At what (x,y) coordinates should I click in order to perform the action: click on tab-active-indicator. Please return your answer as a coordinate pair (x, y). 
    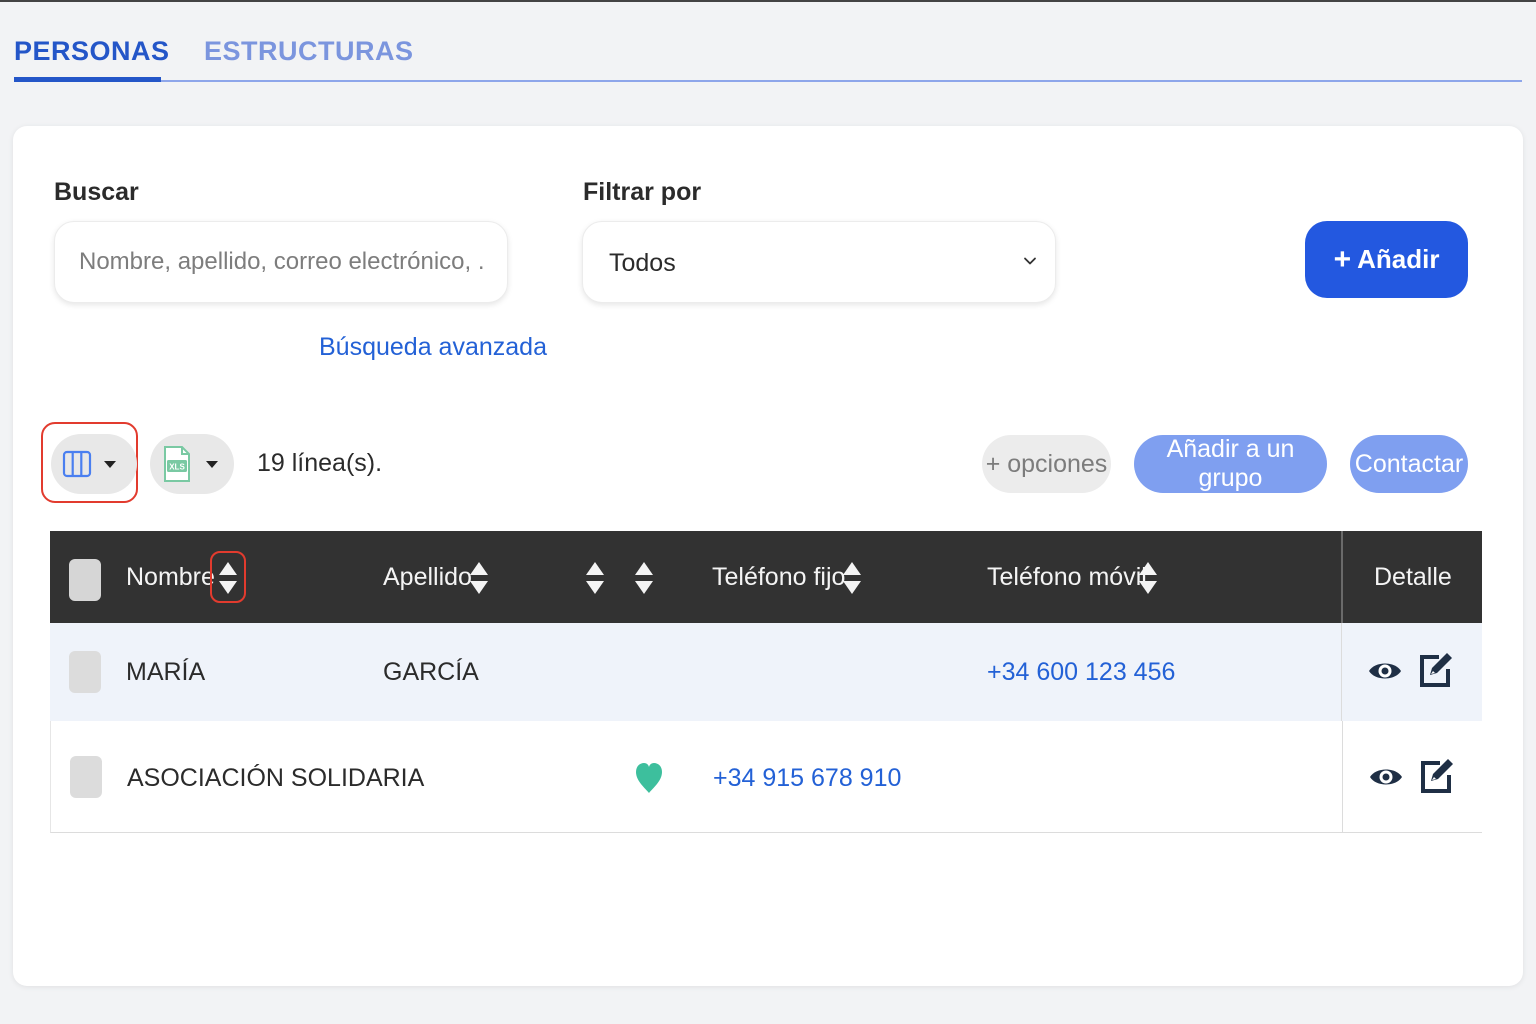
    Looking at the image, I should click on (87, 79).